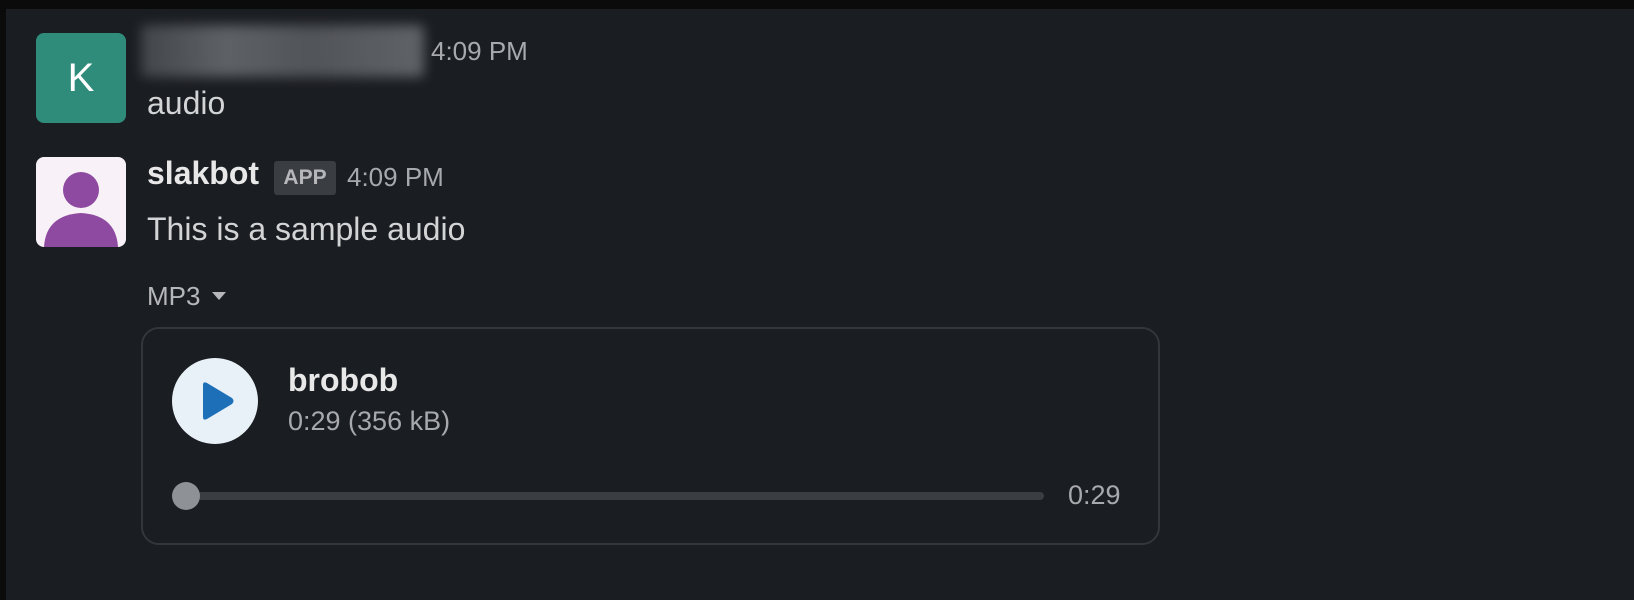 This screenshot has width=1634, height=600. What do you see at coordinates (186, 496) in the screenshot?
I see `progress-knob` at bounding box center [186, 496].